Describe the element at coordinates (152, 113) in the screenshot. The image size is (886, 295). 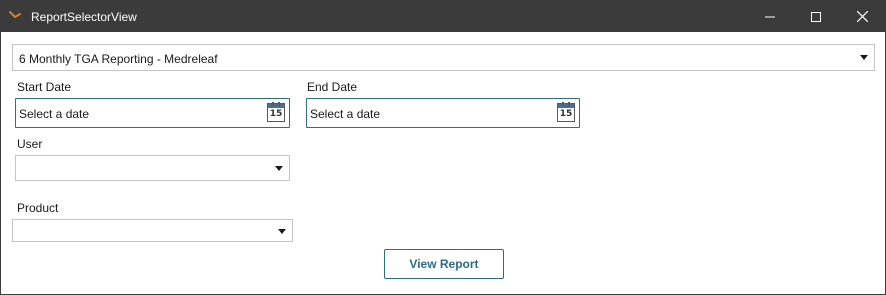
I see `start-date-picker: Select a date 15` at that location.